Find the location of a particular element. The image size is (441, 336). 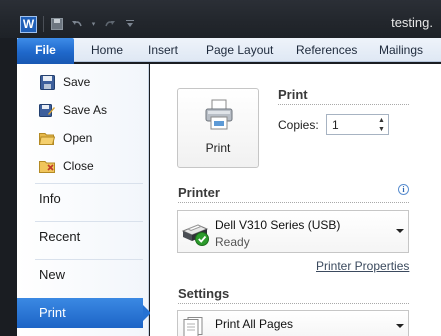

print-button-label: Print is located at coordinates (218, 148).